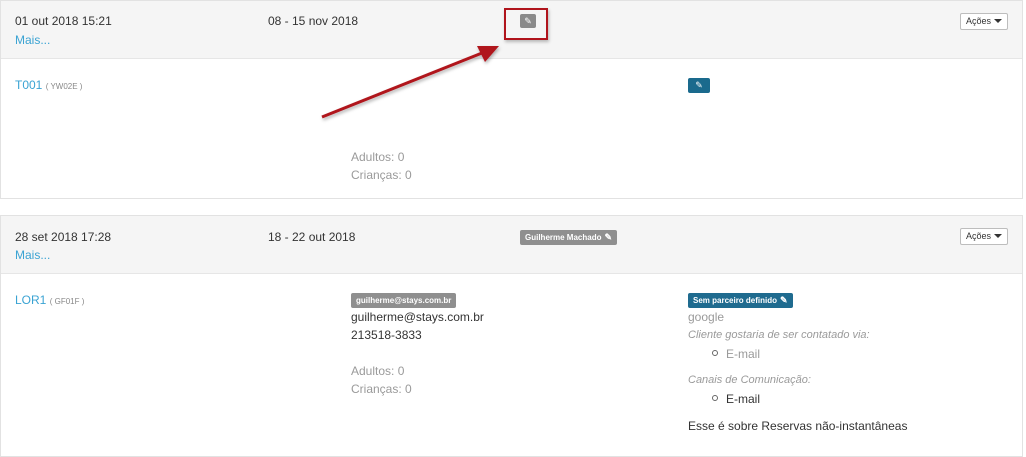 The width and height of the screenshot is (1026, 457). Describe the element at coordinates (798, 426) in the screenshot. I see `reservation-note: Esse é sobre Reservas não-instantâneas` at that location.